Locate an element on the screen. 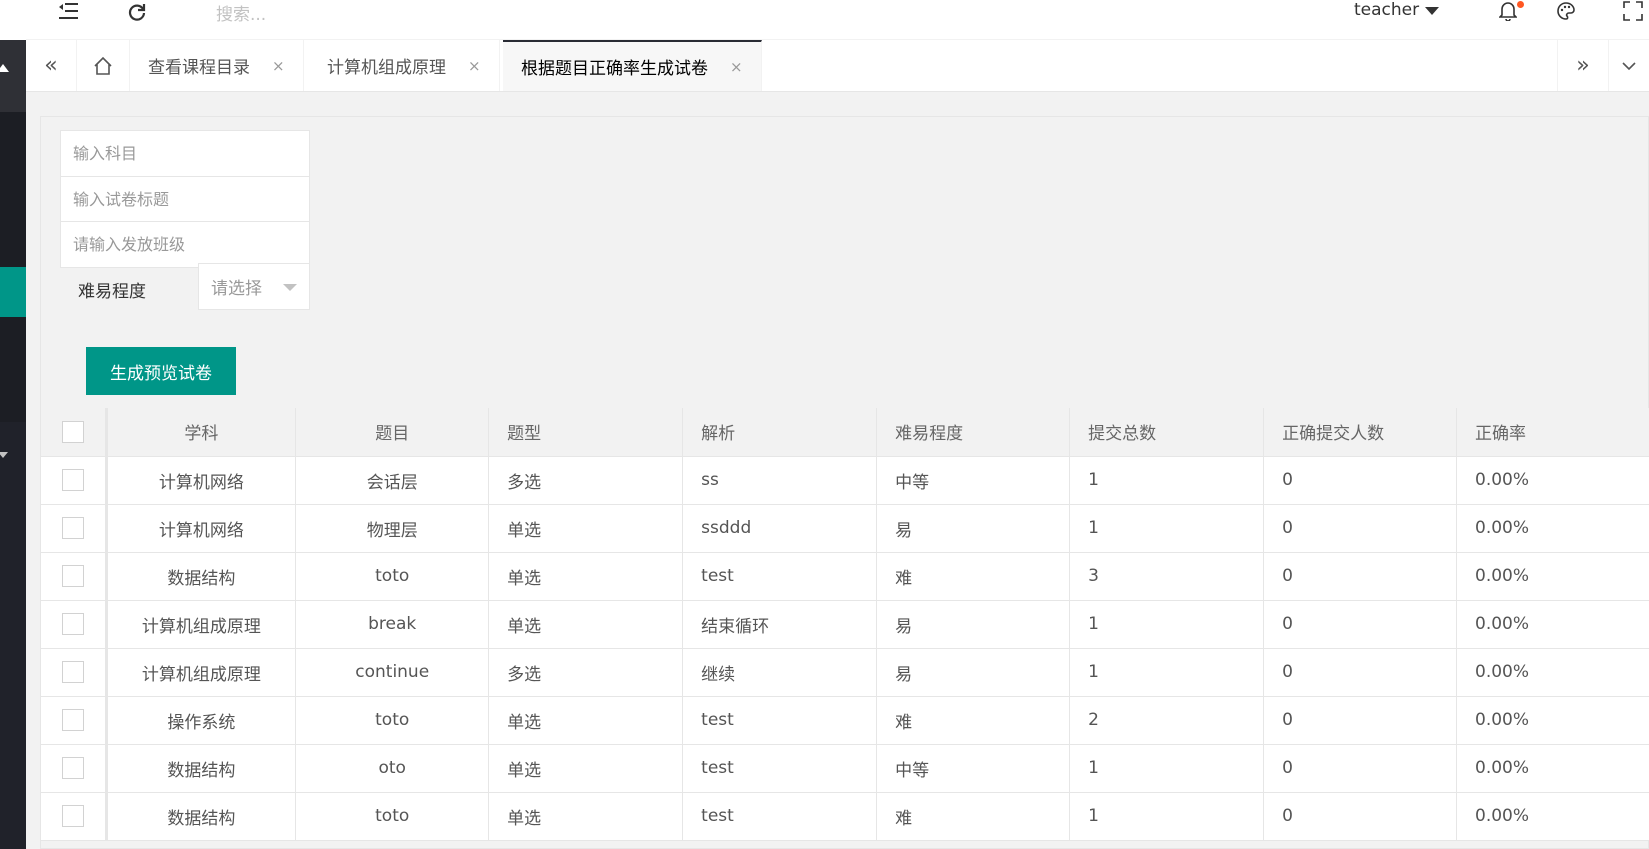 Image resolution: width=1649 pixels, height=849 pixels. paper-title-input is located at coordinates (191, 199).